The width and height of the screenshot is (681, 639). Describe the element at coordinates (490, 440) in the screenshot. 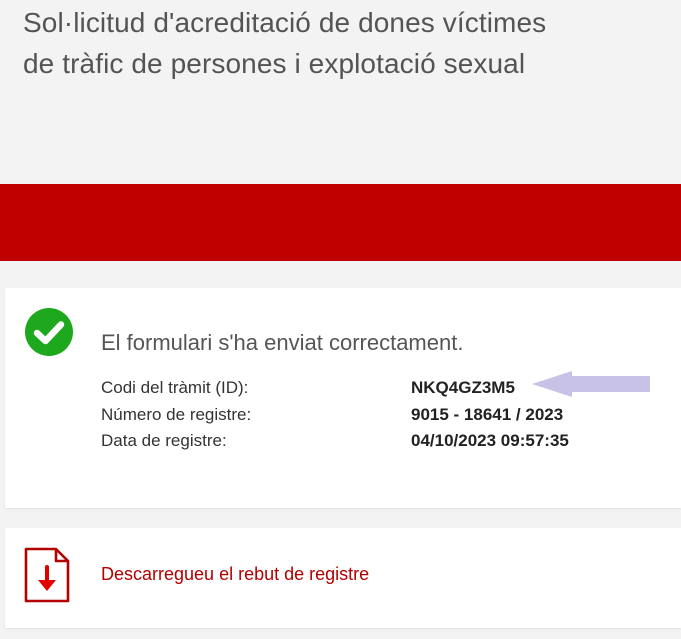

I see `registry-date-value: 04/10/2023 09:57:35` at that location.